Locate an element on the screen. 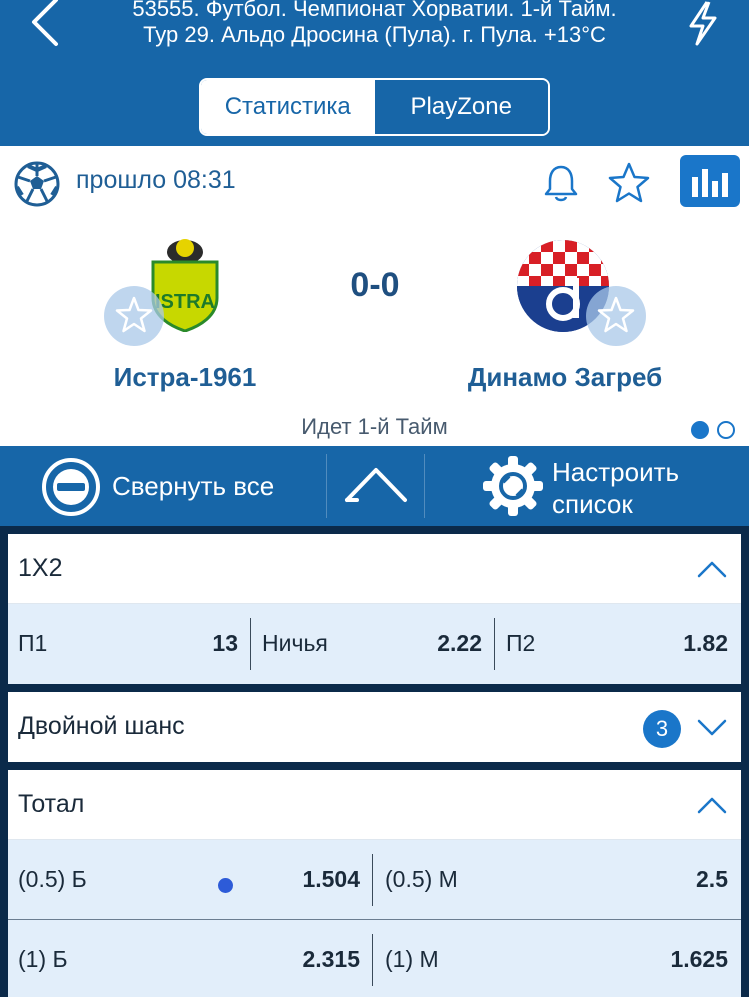  market-title: 1X2 is located at coordinates (40, 568).